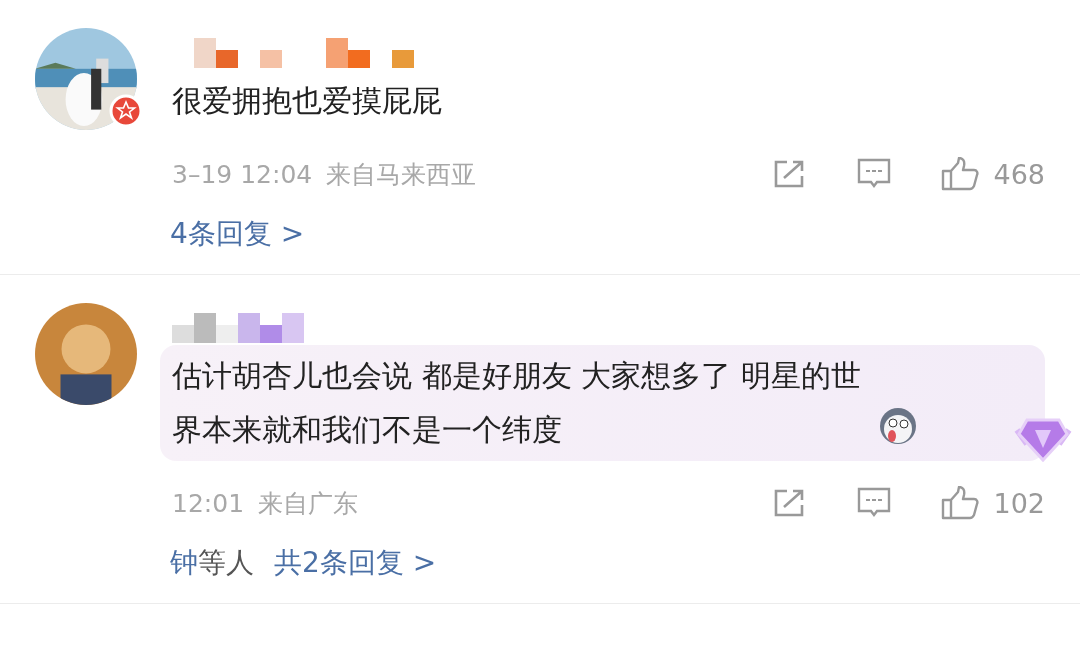 The image size is (1080, 671). I want to click on view-replies-link: 共2条回复 >, so click(355, 563).